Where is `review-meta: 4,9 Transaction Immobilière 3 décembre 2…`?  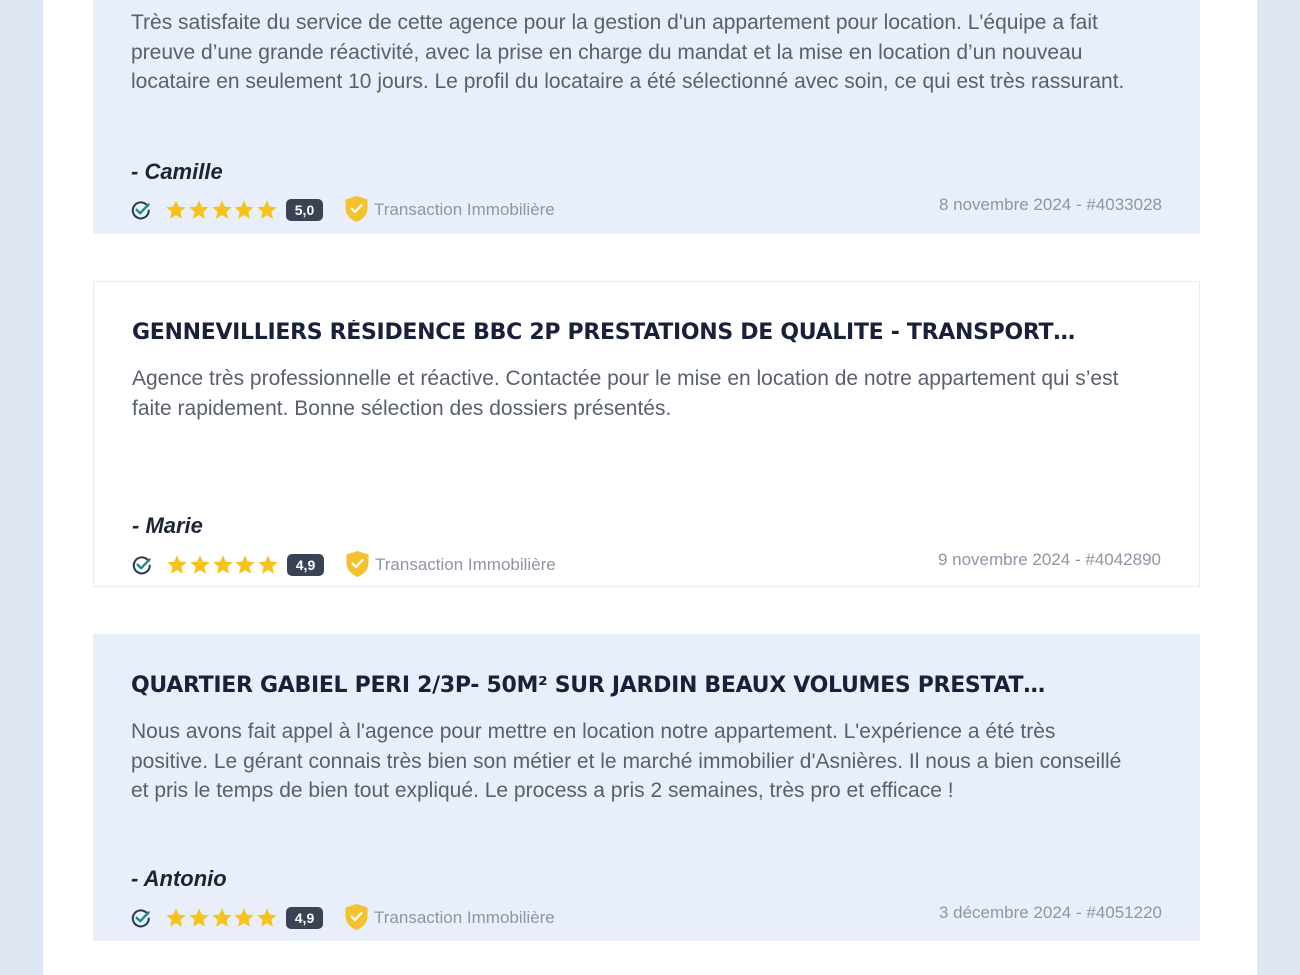 review-meta: 4,9 Transaction Immobilière 3 décembre 2… is located at coordinates (646, 917).